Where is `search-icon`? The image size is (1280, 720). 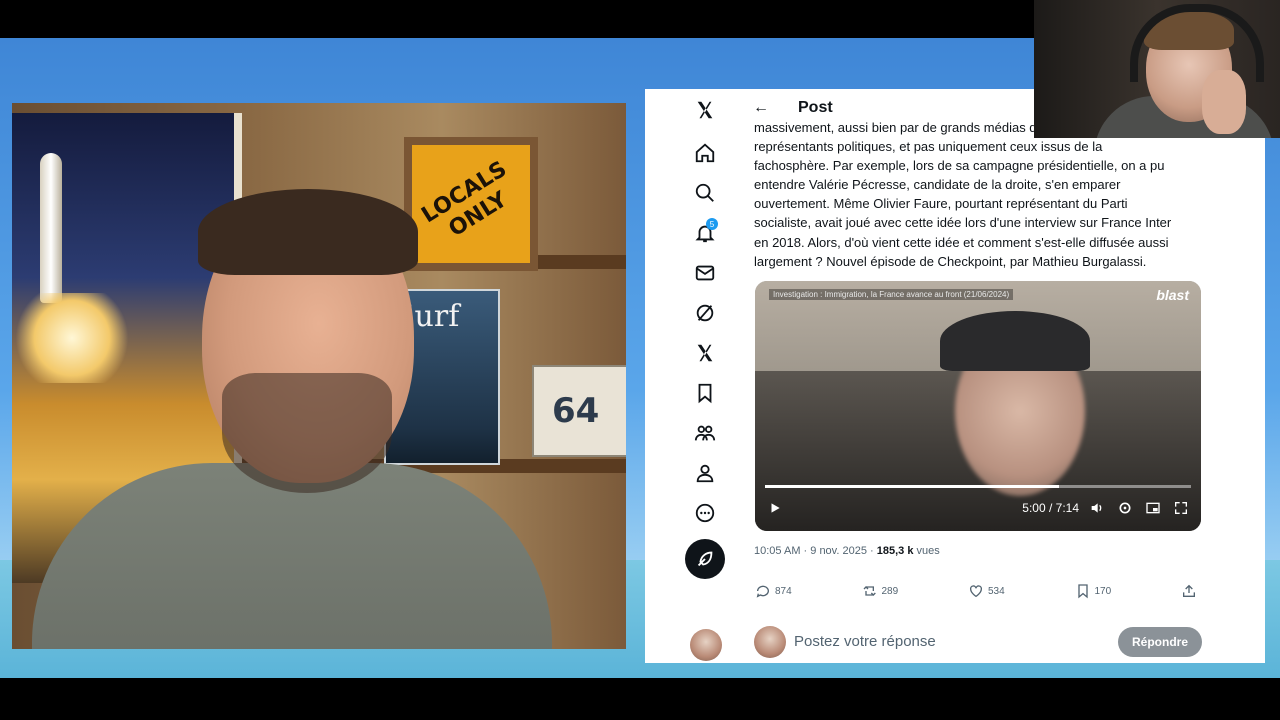 search-icon is located at coordinates (705, 193).